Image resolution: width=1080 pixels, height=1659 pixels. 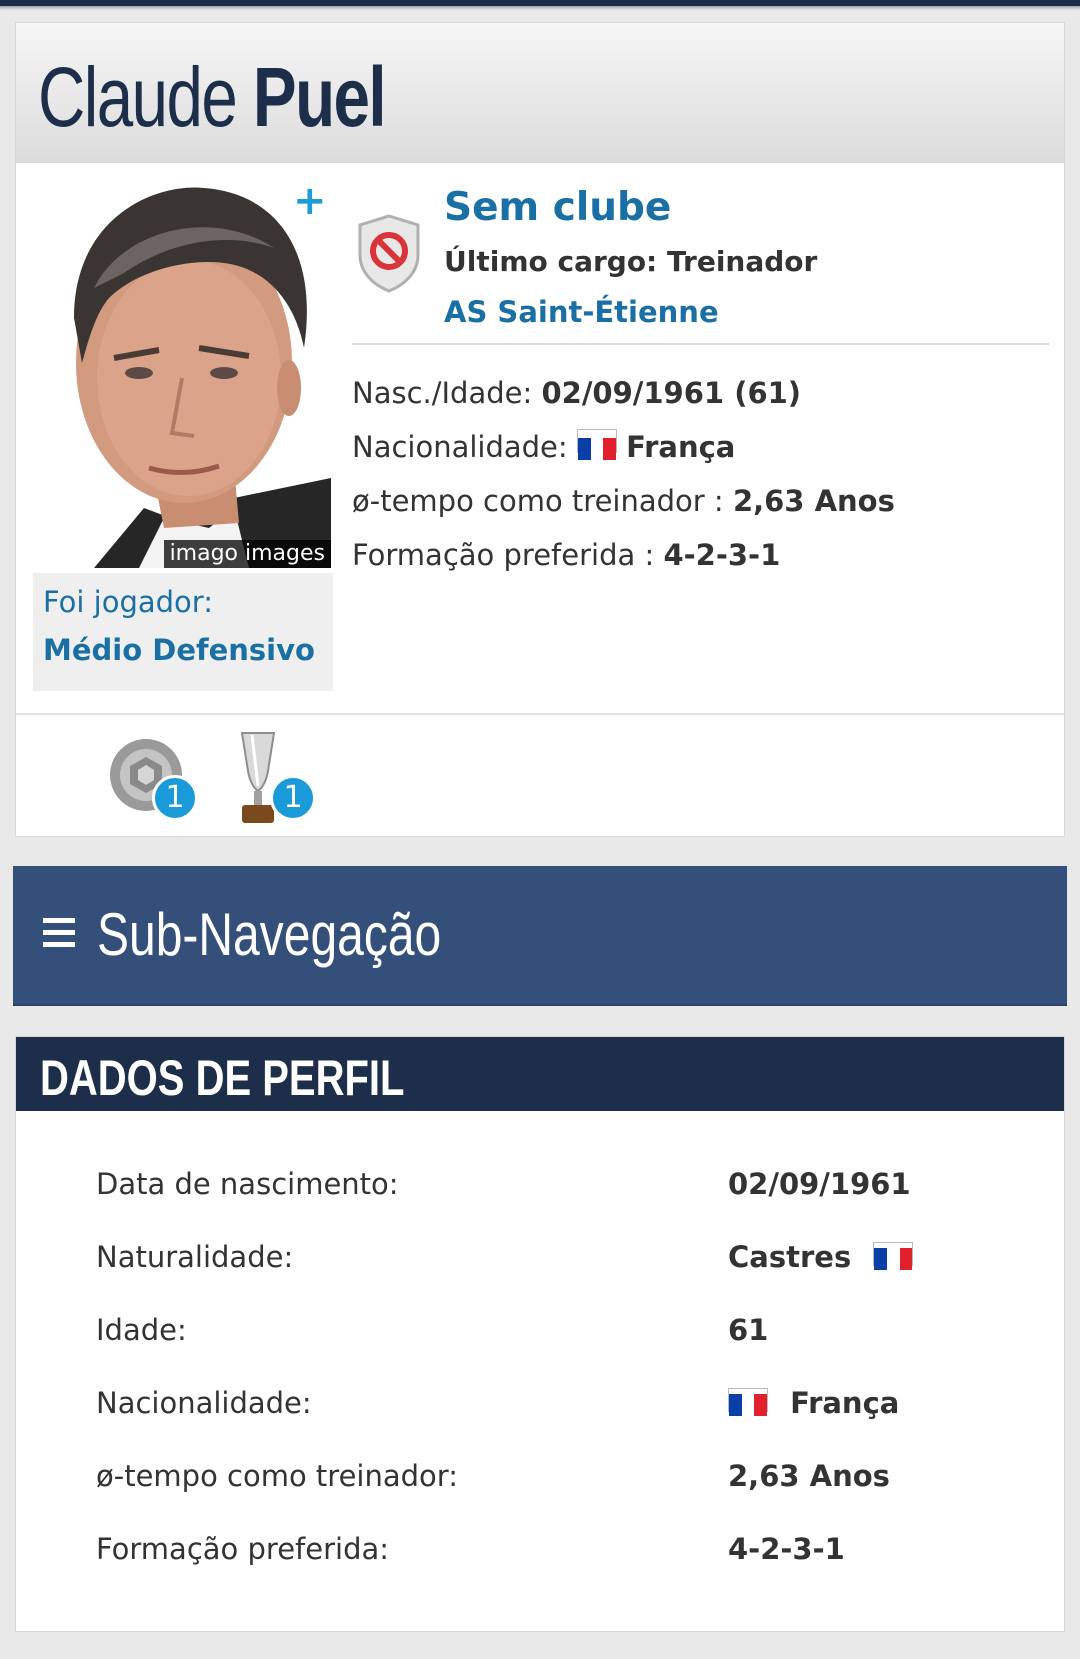 I want to click on info-row-nationality: Nacionalidade: França, so click(x=623, y=454).